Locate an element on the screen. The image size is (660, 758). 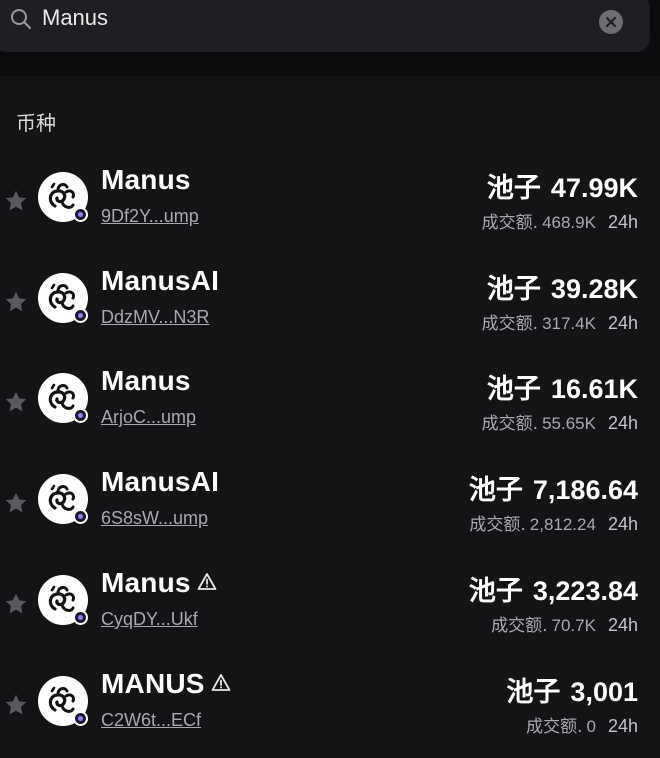
volume-value: 0 is located at coordinates (591, 726).